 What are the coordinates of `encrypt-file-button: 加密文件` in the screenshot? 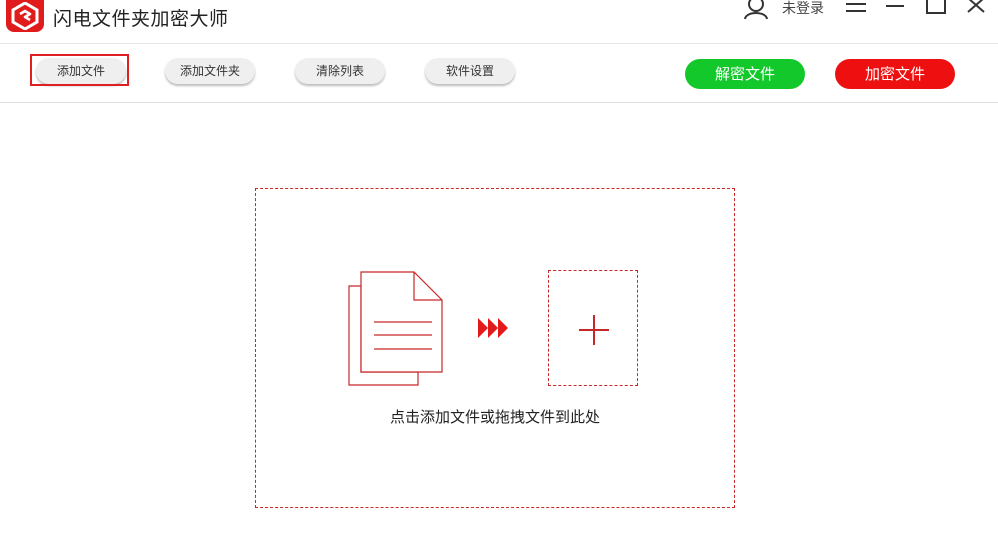 It's located at (895, 74).